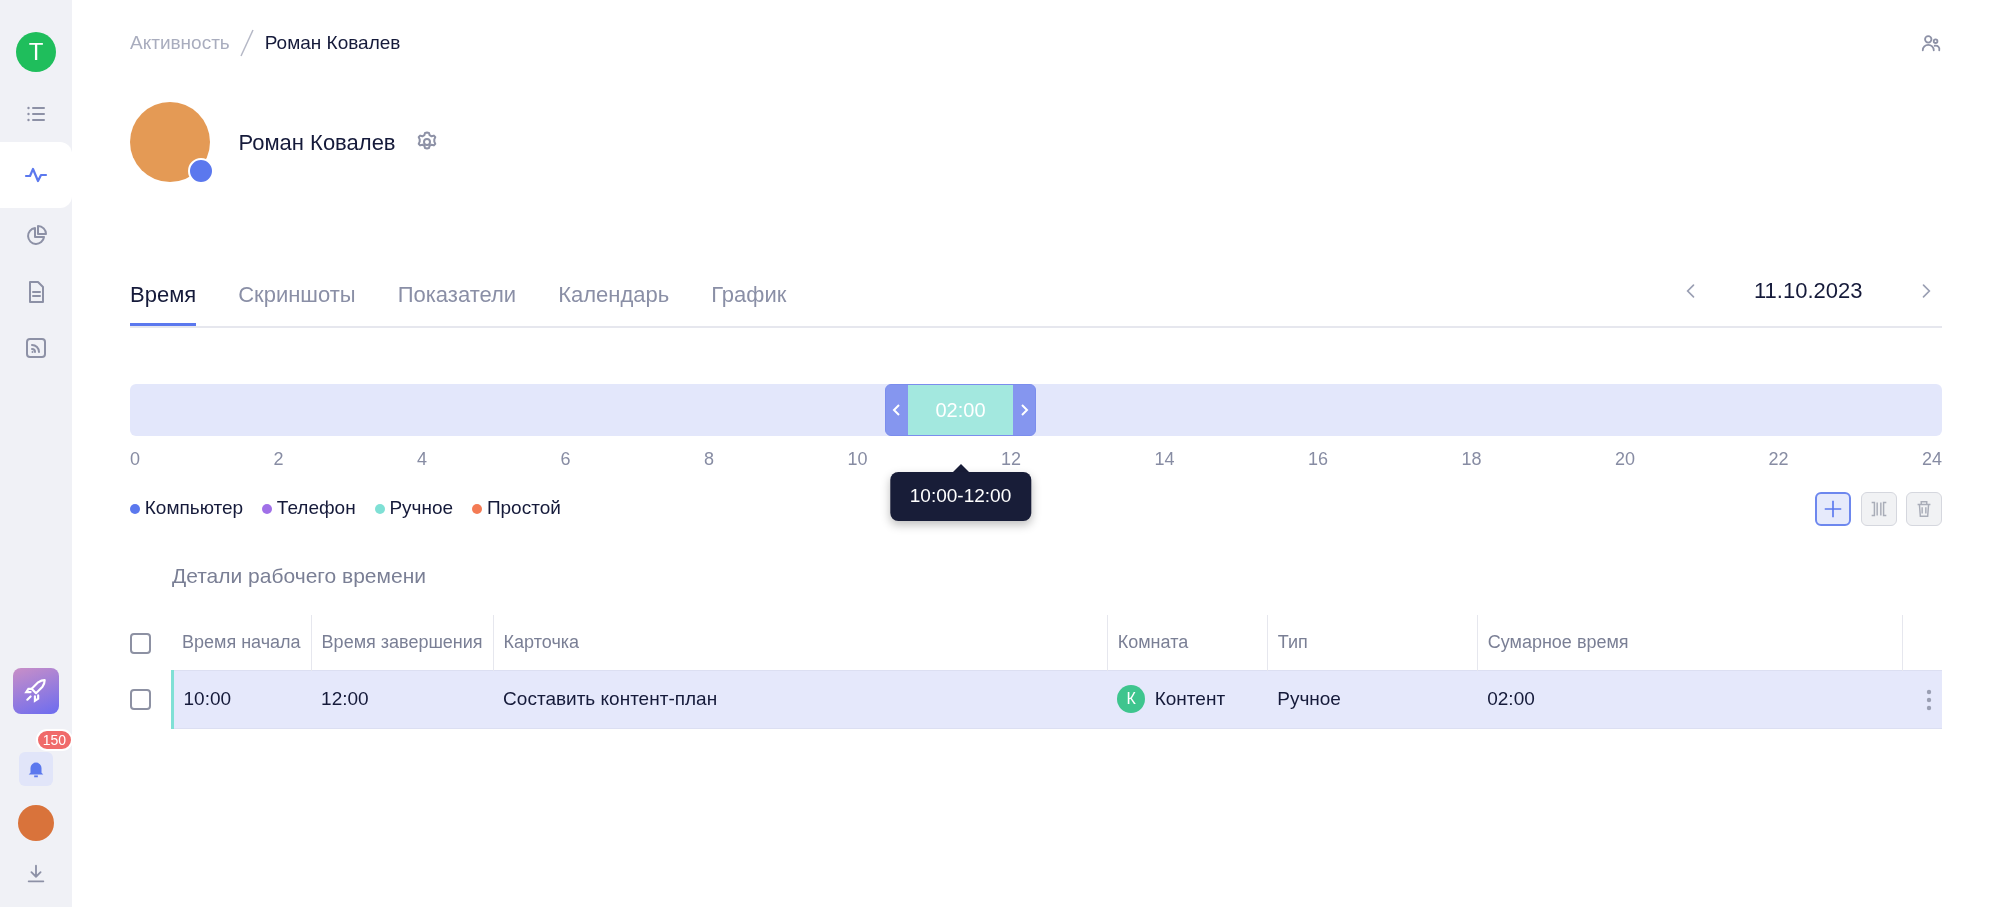 Image resolution: width=2000 pixels, height=907 pixels. Describe the element at coordinates (140, 700) in the screenshot. I see `row-checkbox` at that location.